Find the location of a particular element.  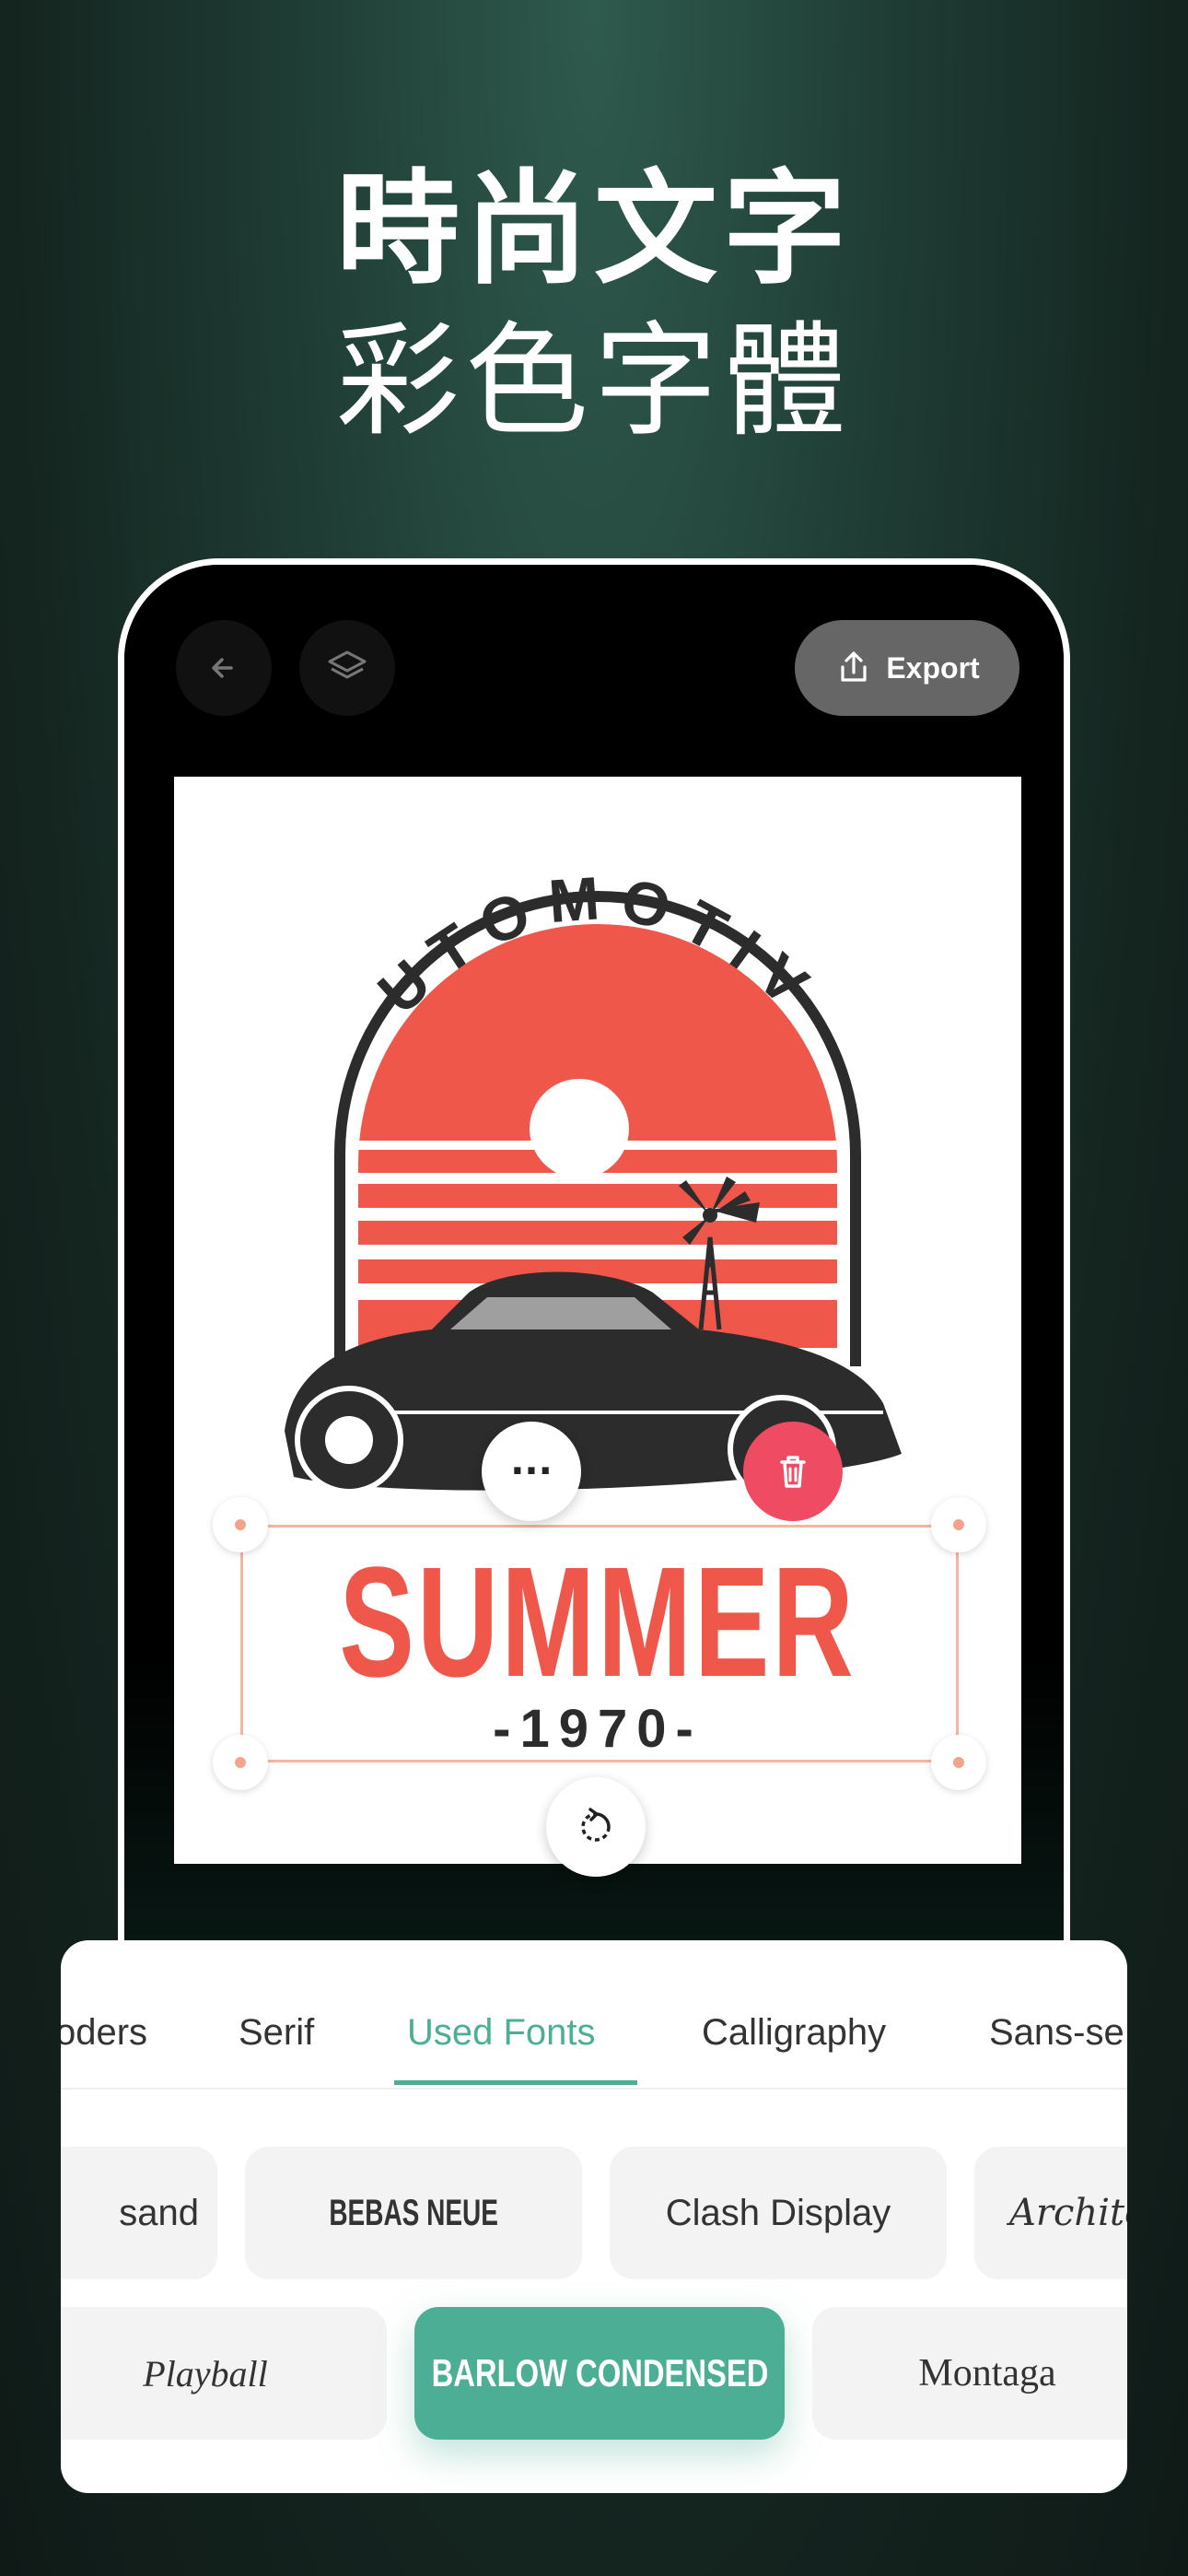

rotate-button is located at coordinates (596, 1827).